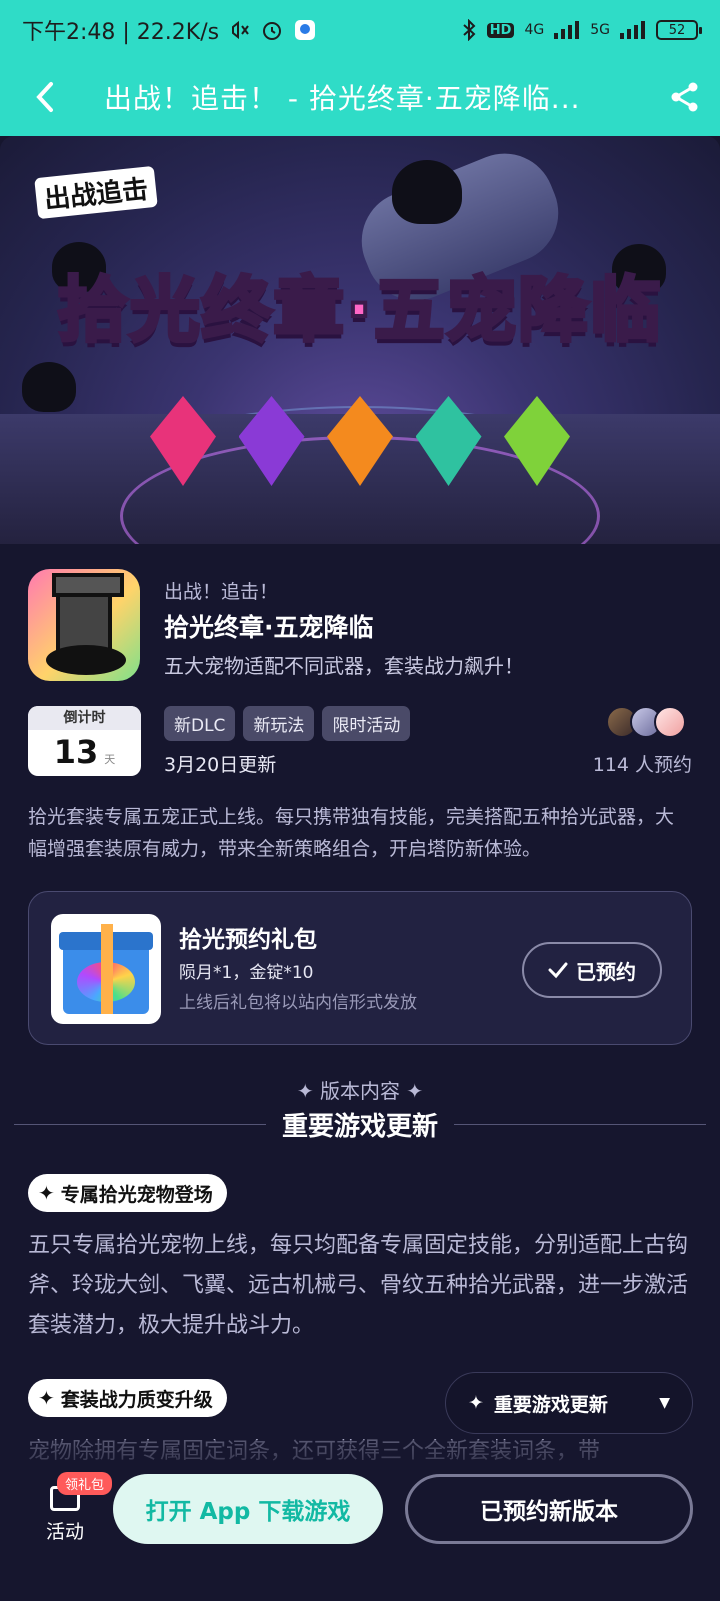 This screenshot has width=720, height=1601. What do you see at coordinates (272, 30) in the screenshot?
I see `alarm-icon` at bounding box center [272, 30].